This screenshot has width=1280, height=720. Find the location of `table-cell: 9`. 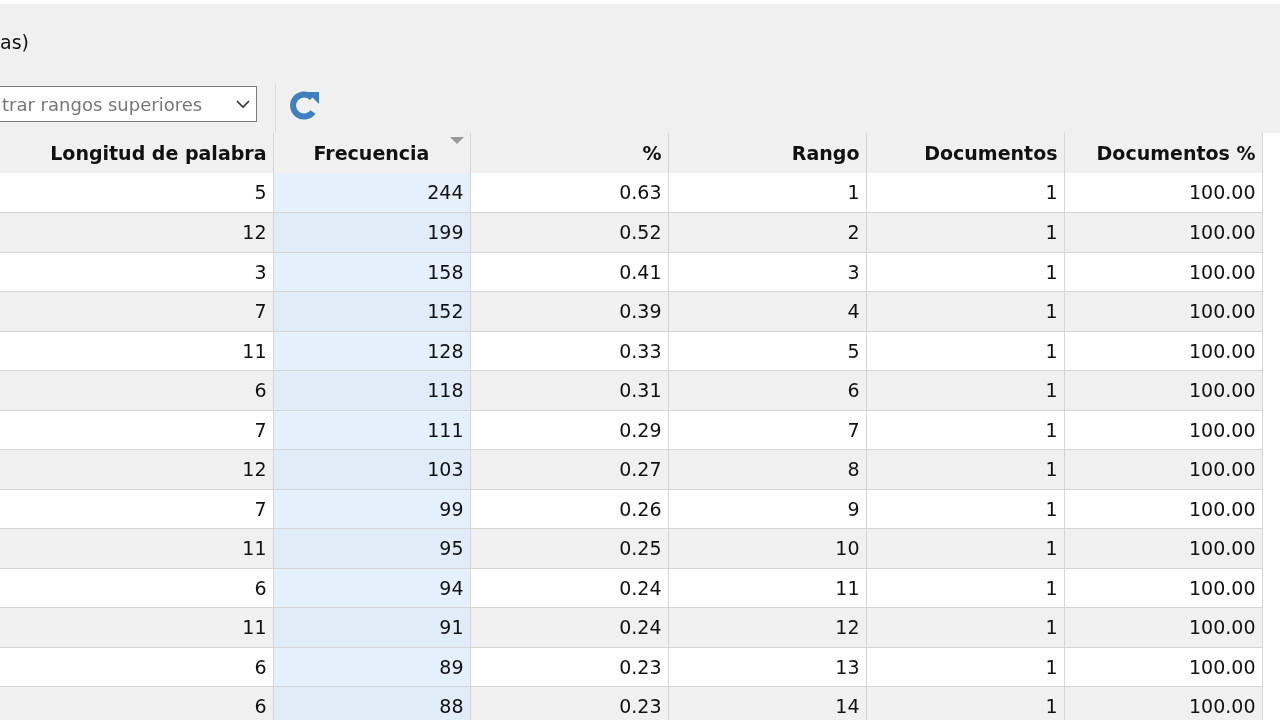

table-cell: 9 is located at coordinates (767, 509).